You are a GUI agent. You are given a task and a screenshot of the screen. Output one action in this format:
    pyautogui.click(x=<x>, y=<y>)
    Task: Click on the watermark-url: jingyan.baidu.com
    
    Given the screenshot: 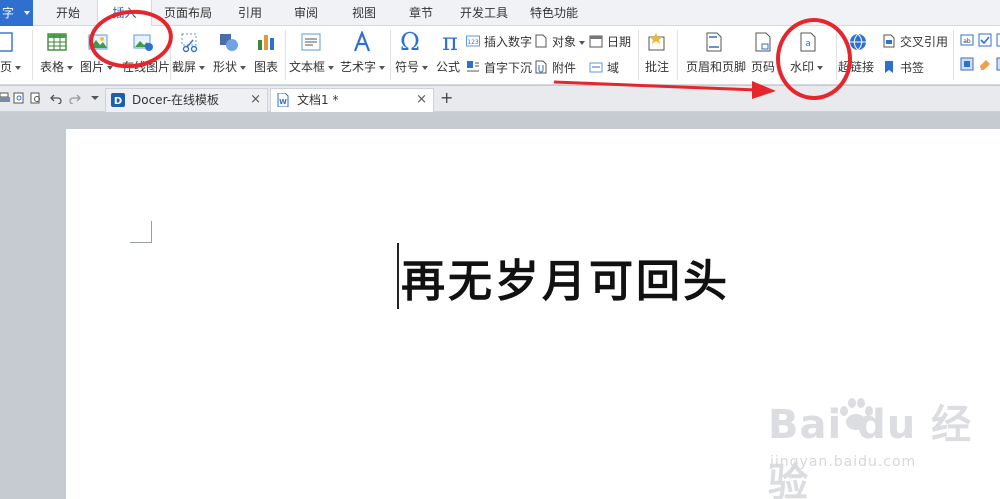 What is the action you would take?
    pyautogui.click(x=843, y=462)
    